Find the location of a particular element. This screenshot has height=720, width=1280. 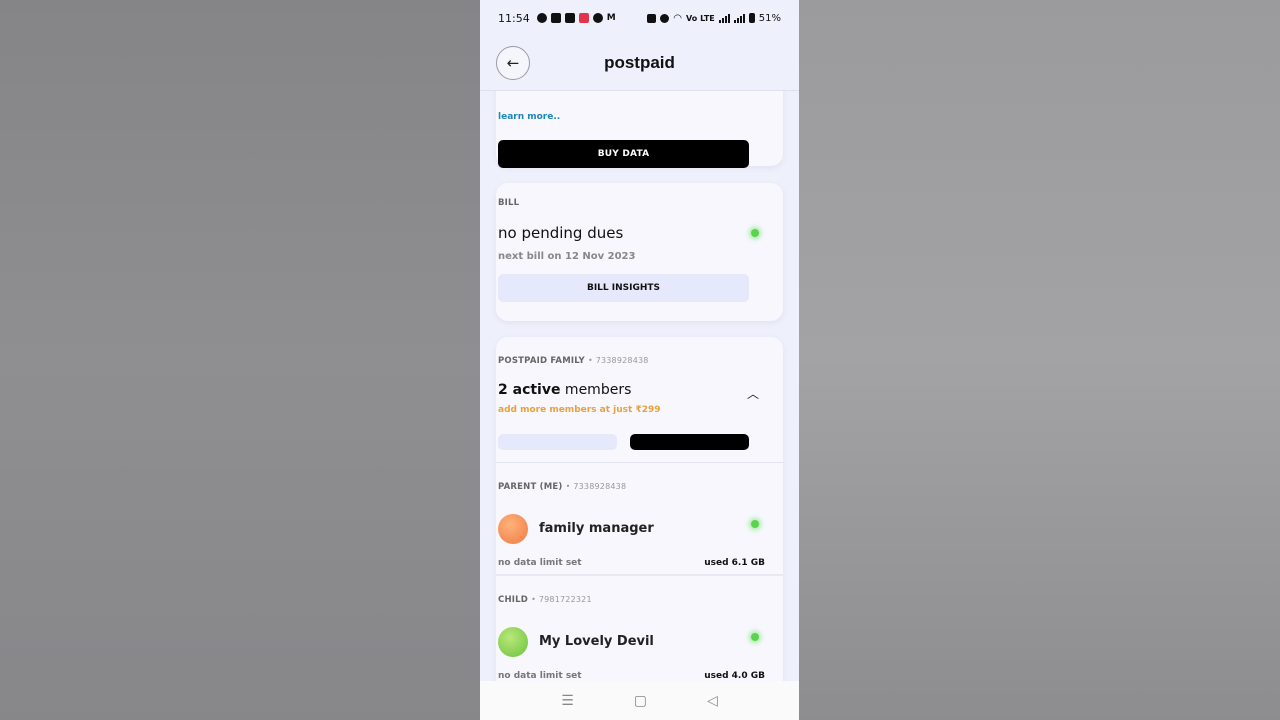

mail-icon: M is located at coordinates (611, 18).